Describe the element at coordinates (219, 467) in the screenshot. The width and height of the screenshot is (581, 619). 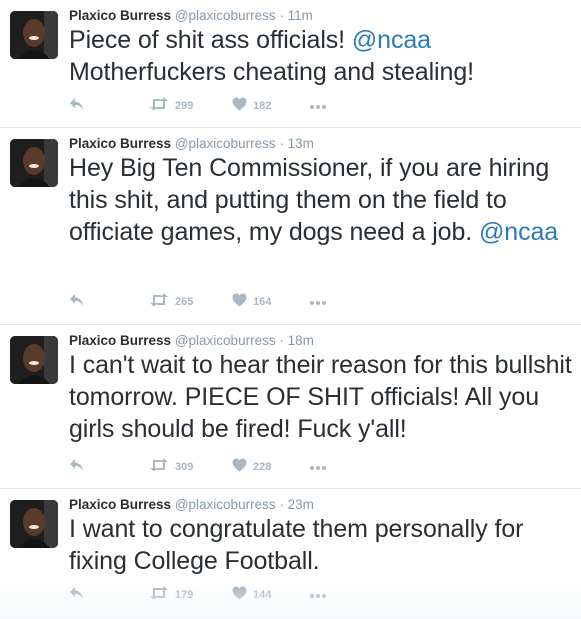
I see `tweet-actions: 309 228` at that location.